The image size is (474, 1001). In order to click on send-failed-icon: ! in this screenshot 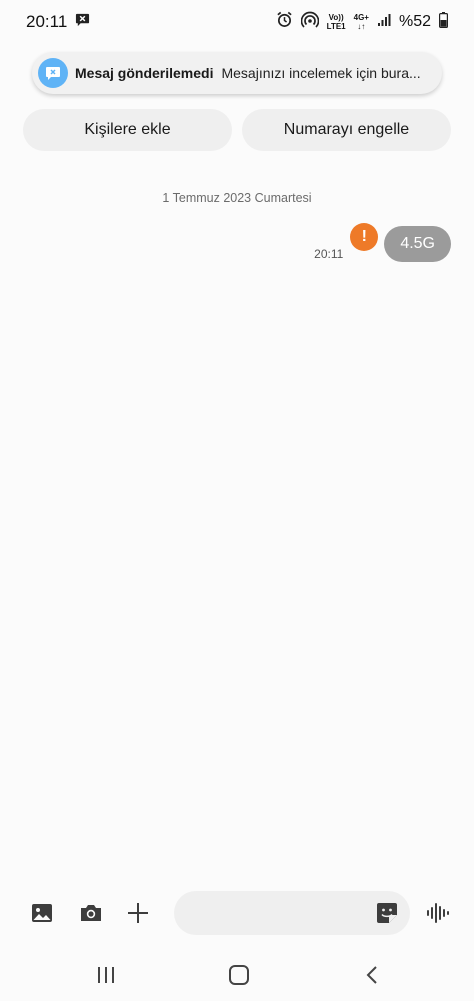, I will do `click(364, 237)`.